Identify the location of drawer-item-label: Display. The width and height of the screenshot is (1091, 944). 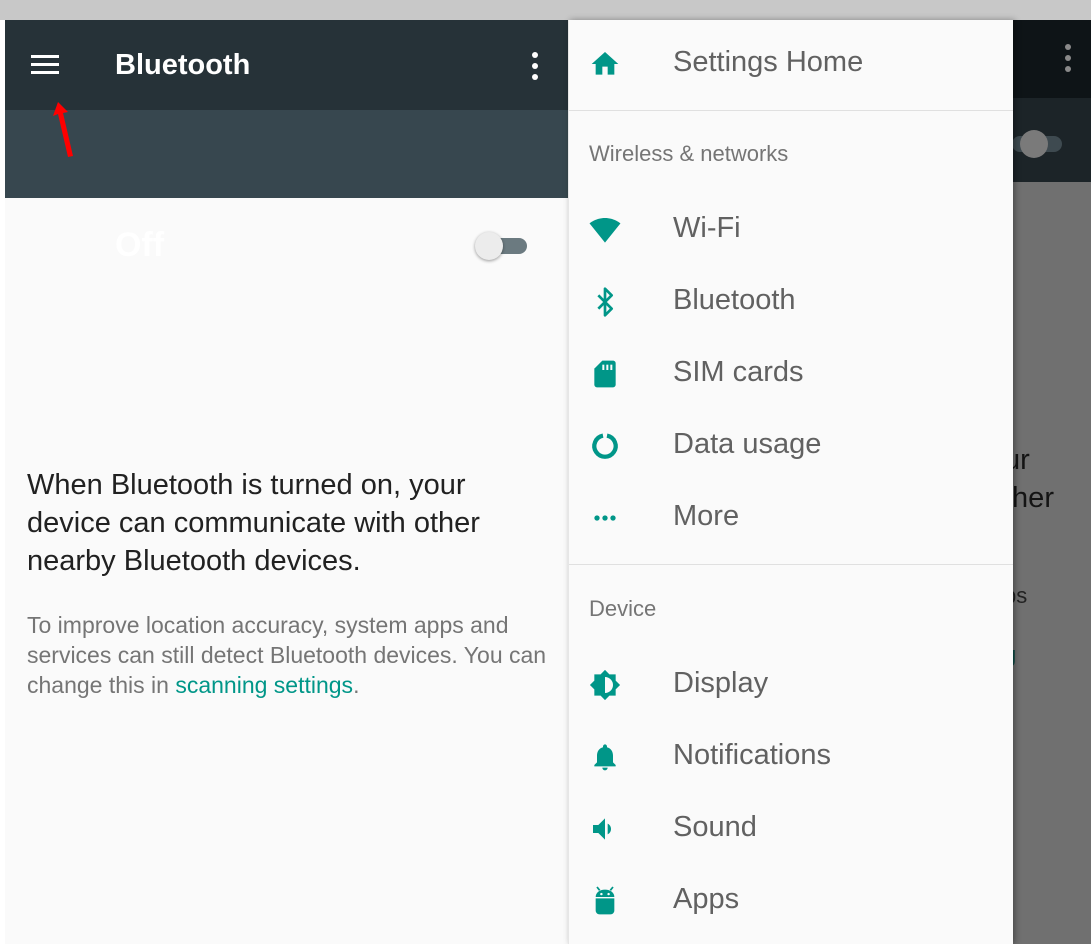
(721, 683).